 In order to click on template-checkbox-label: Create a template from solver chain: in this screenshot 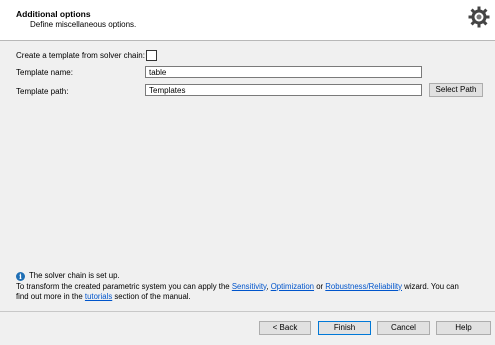, I will do `click(80, 55)`.